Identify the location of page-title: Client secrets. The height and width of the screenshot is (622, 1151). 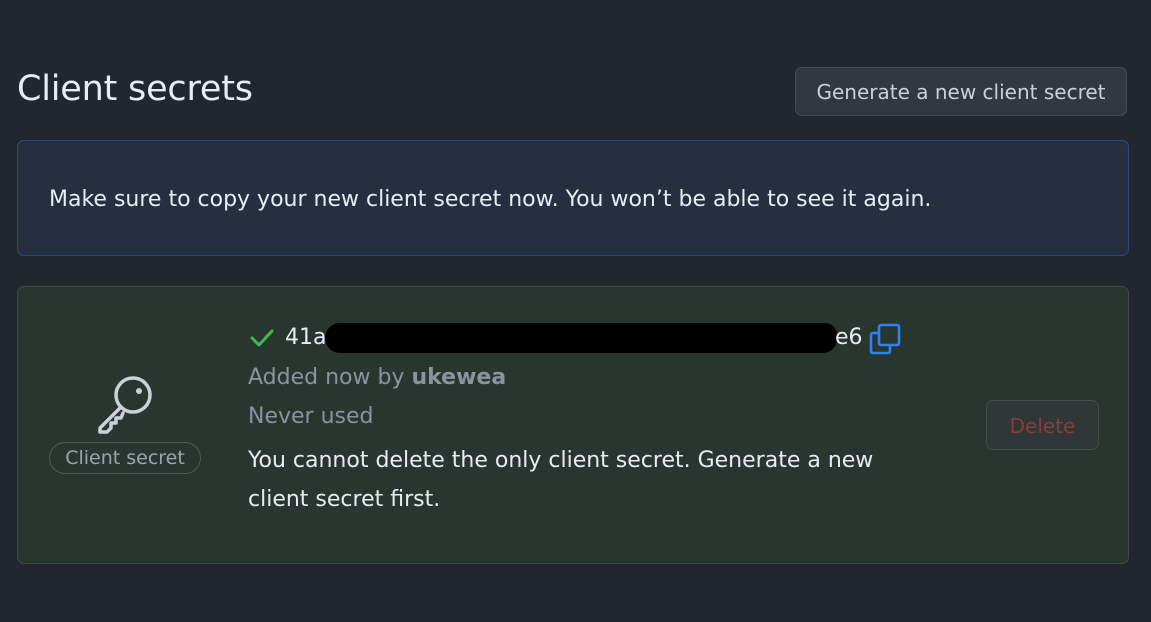
(135, 89).